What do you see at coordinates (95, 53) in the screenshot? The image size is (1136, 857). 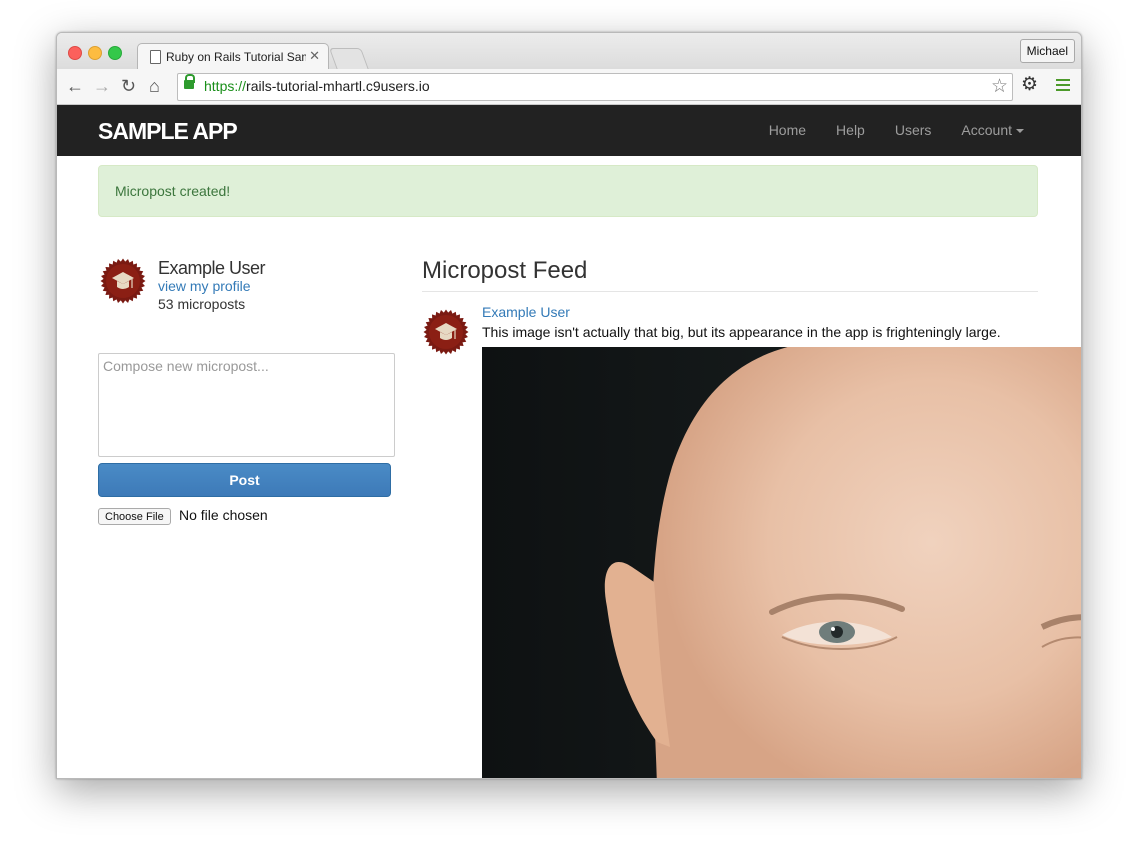 I see `minimize-window-button` at bounding box center [95, 53].